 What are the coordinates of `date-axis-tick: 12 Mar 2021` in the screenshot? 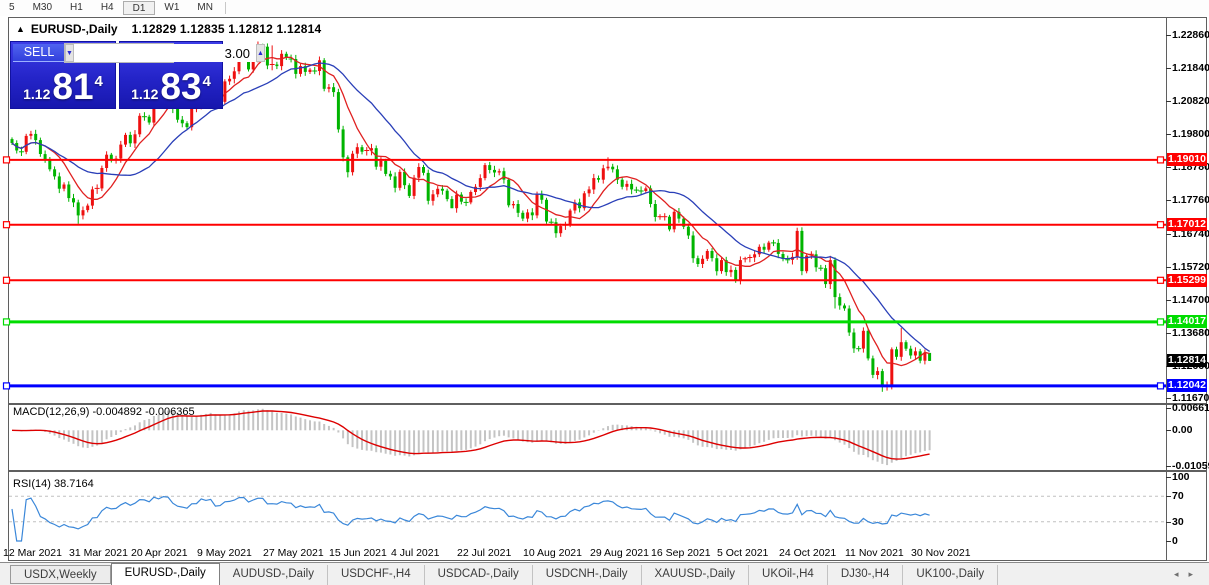 It's located at (32, 553).